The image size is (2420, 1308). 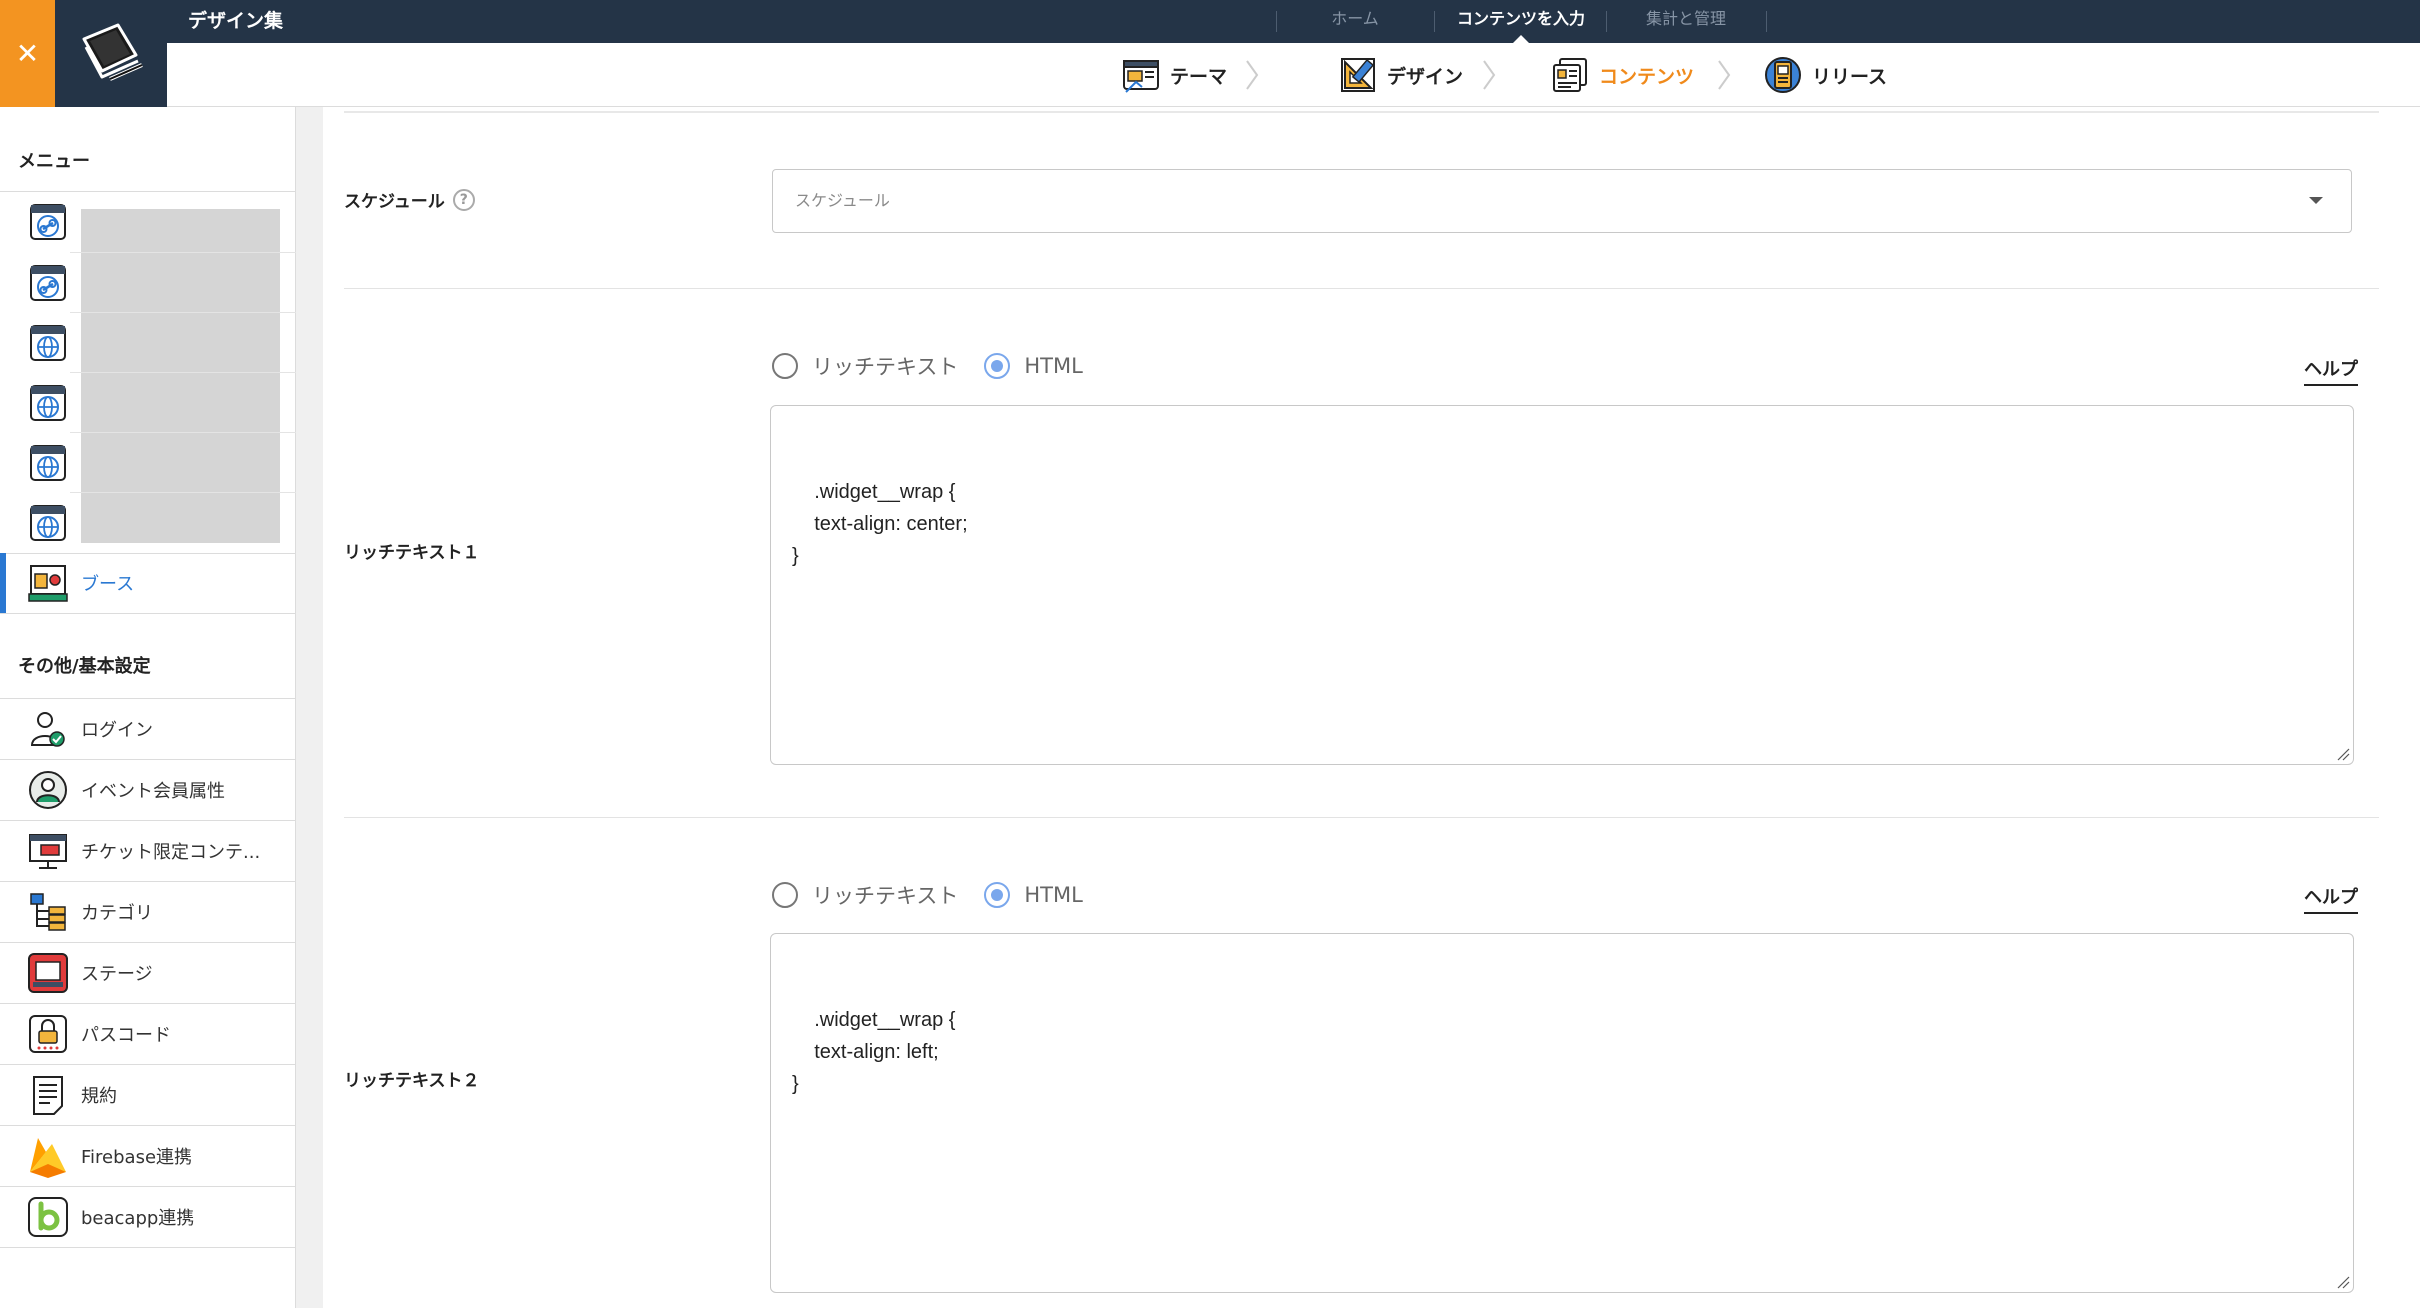 I want to click on dropdown-arrow-icon, so click(x=2316, y=200).